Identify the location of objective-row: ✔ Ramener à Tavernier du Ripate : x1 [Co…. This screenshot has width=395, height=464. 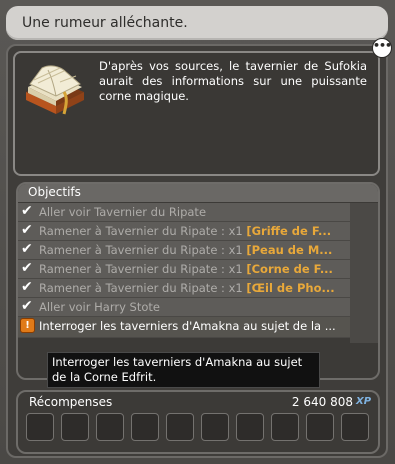
(184, 269).